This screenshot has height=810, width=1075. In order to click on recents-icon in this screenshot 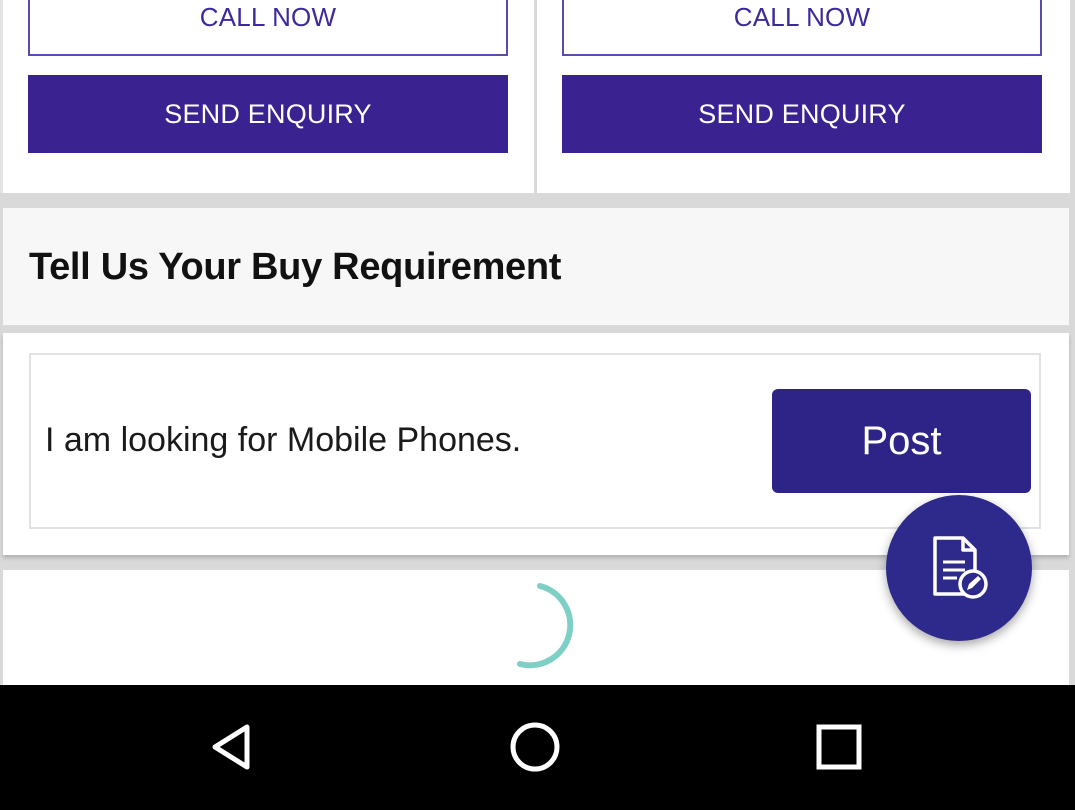, I will do `click(839, 747)`.